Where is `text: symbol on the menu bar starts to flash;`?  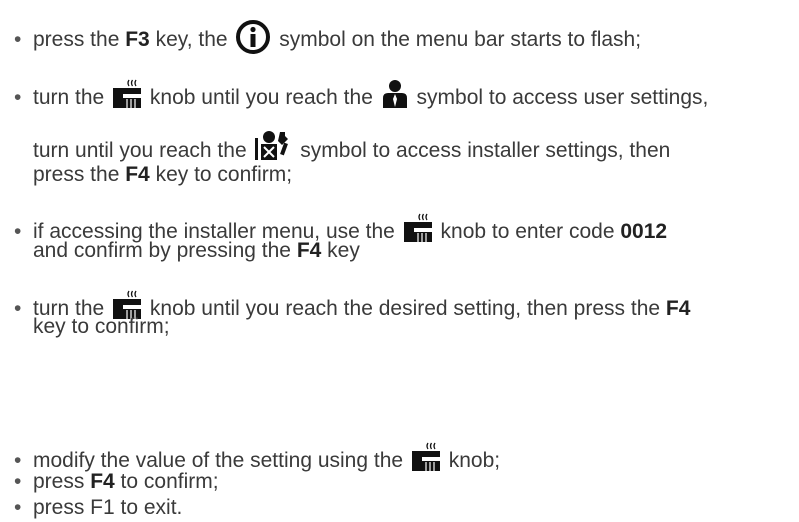 text: symbol on the menu bar starts to flash; is located at coordinates (457, 39).